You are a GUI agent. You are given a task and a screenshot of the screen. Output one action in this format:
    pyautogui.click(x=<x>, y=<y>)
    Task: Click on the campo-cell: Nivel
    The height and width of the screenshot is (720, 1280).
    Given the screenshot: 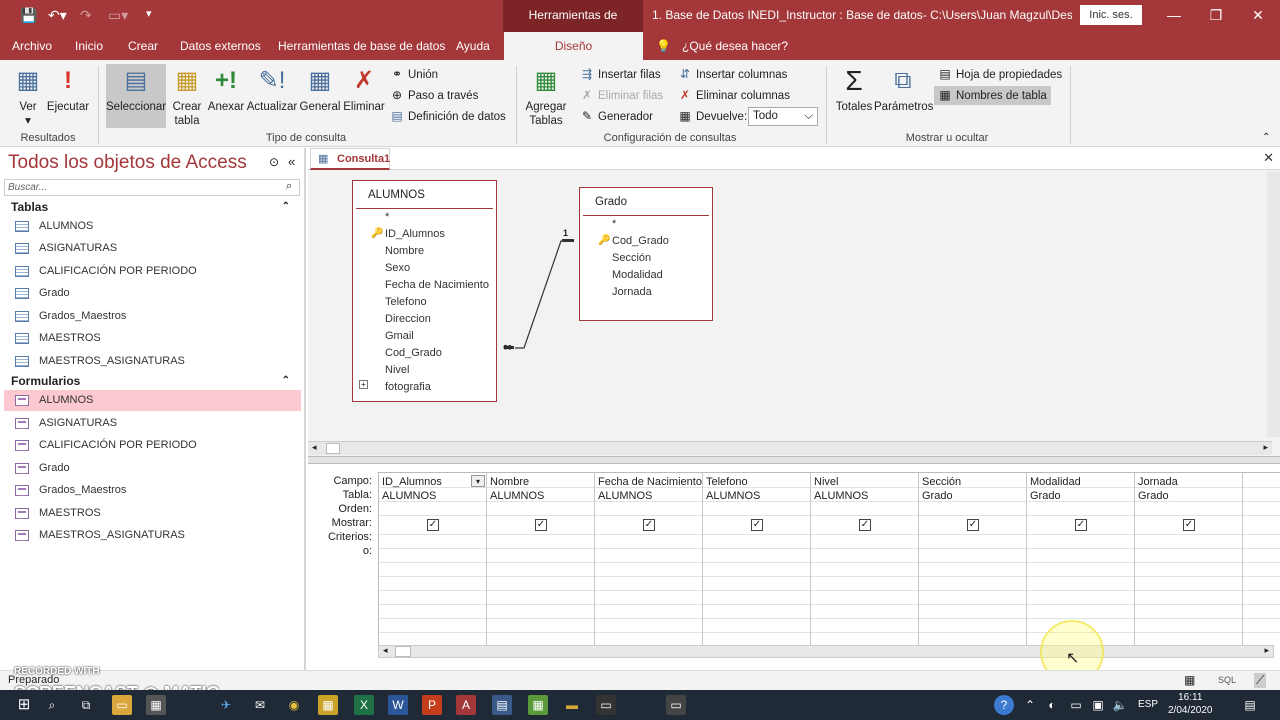 What is the action you would take?
    pyautogui.click(x=826, y=482)
    